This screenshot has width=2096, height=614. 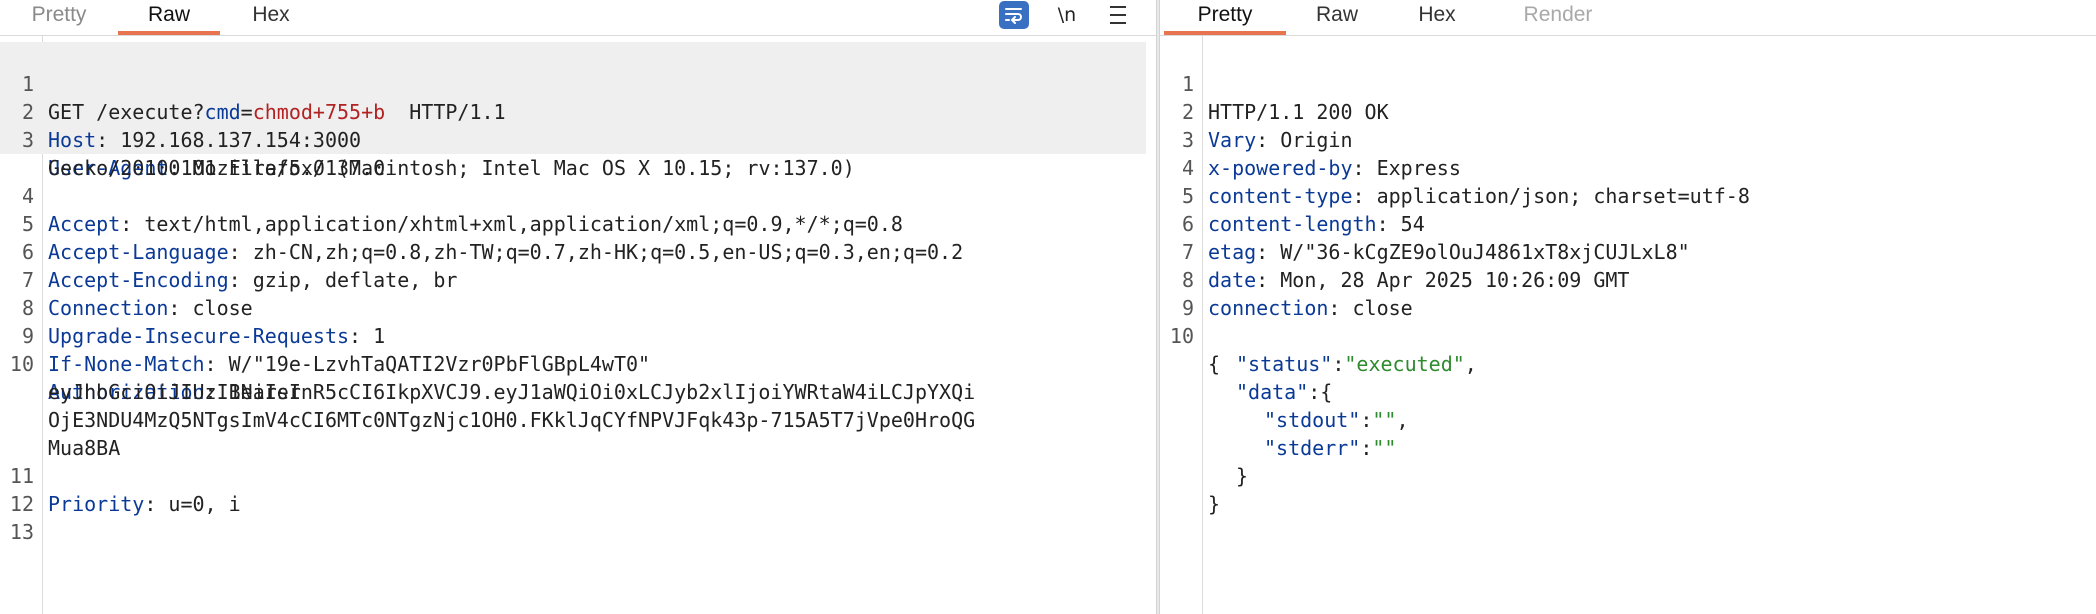 I want to click on menu-icon, so click(x=1118, y=15).